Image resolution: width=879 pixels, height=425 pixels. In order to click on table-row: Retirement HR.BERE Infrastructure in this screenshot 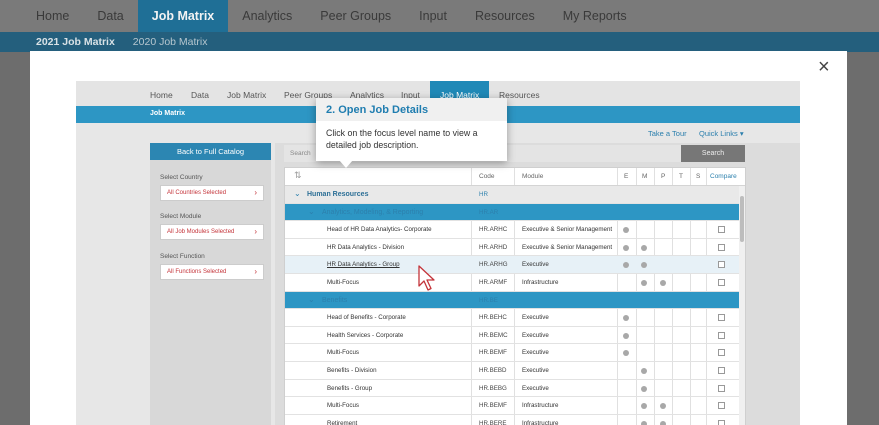, I will do `click(515, 420)`.